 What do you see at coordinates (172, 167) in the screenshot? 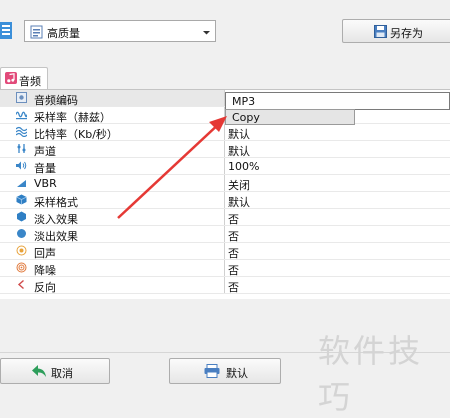
I see `annotation-arrow` at bounding box center [172, 167].